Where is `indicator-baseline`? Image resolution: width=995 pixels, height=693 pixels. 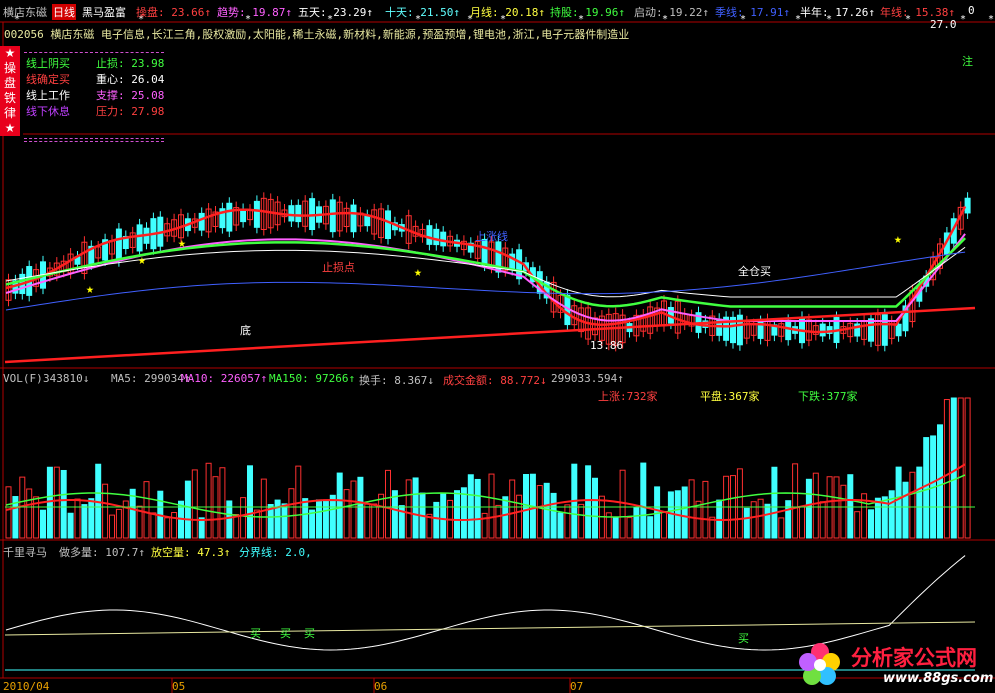
indicator-baseline is located at coordinates (490, 628).